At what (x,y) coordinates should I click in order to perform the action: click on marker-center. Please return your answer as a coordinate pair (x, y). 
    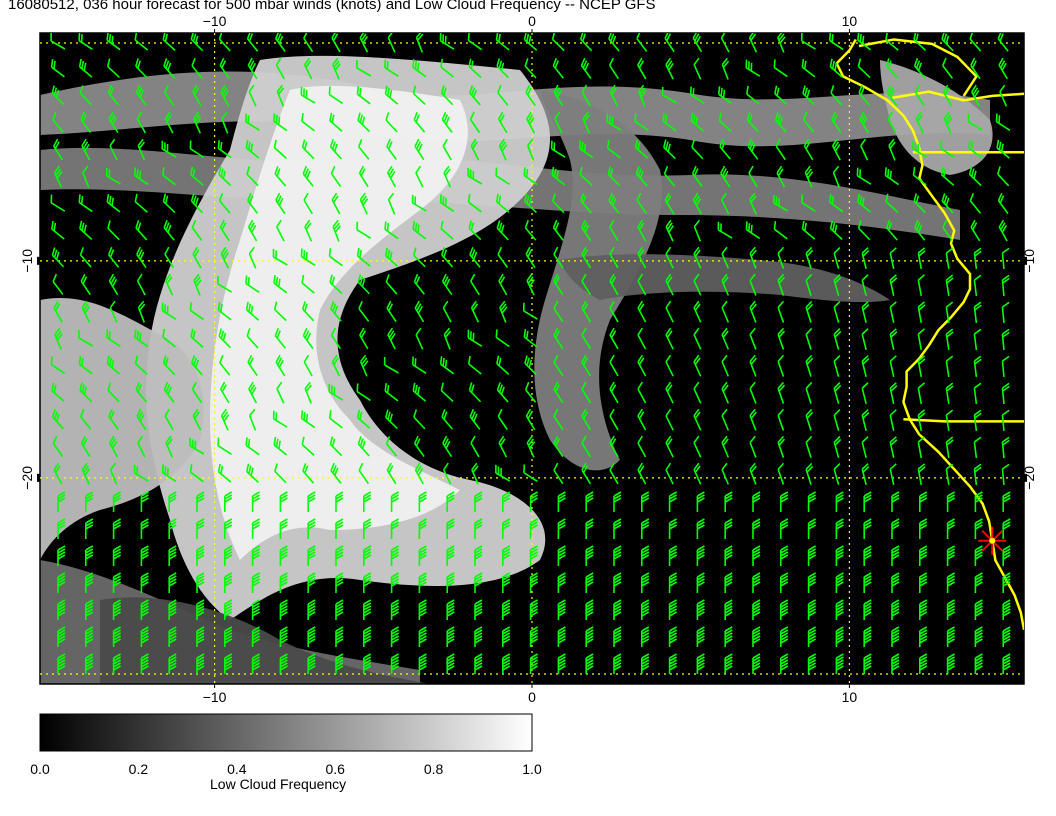
    Looking at the image, I should click on (992, 540).